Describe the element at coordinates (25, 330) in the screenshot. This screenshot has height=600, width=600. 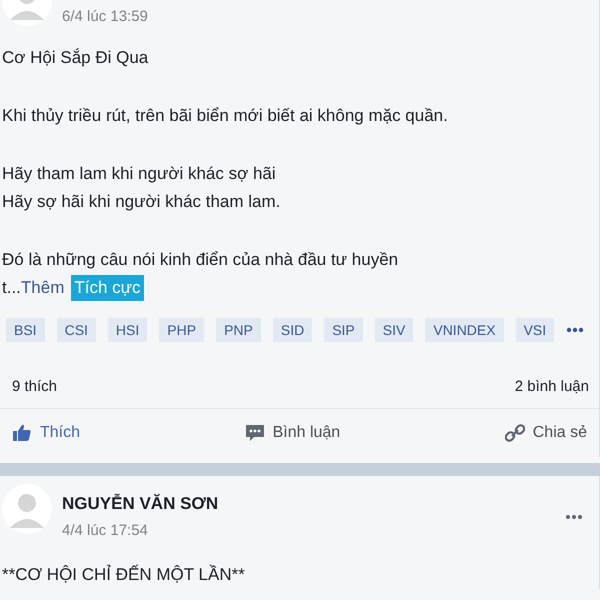
I see `stock-tag: BSI` at that location.